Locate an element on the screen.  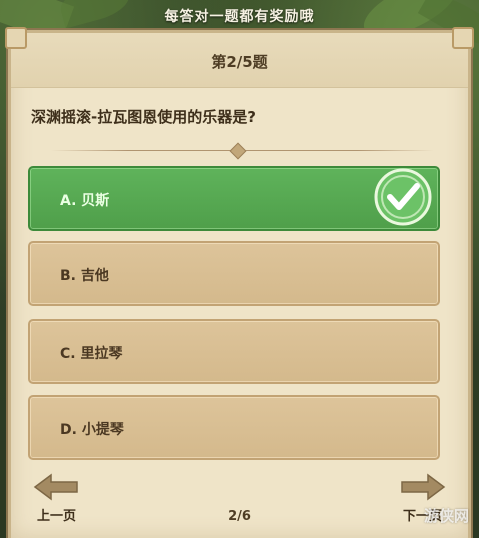
checkmark-icon is located at coordinates (403, 197).